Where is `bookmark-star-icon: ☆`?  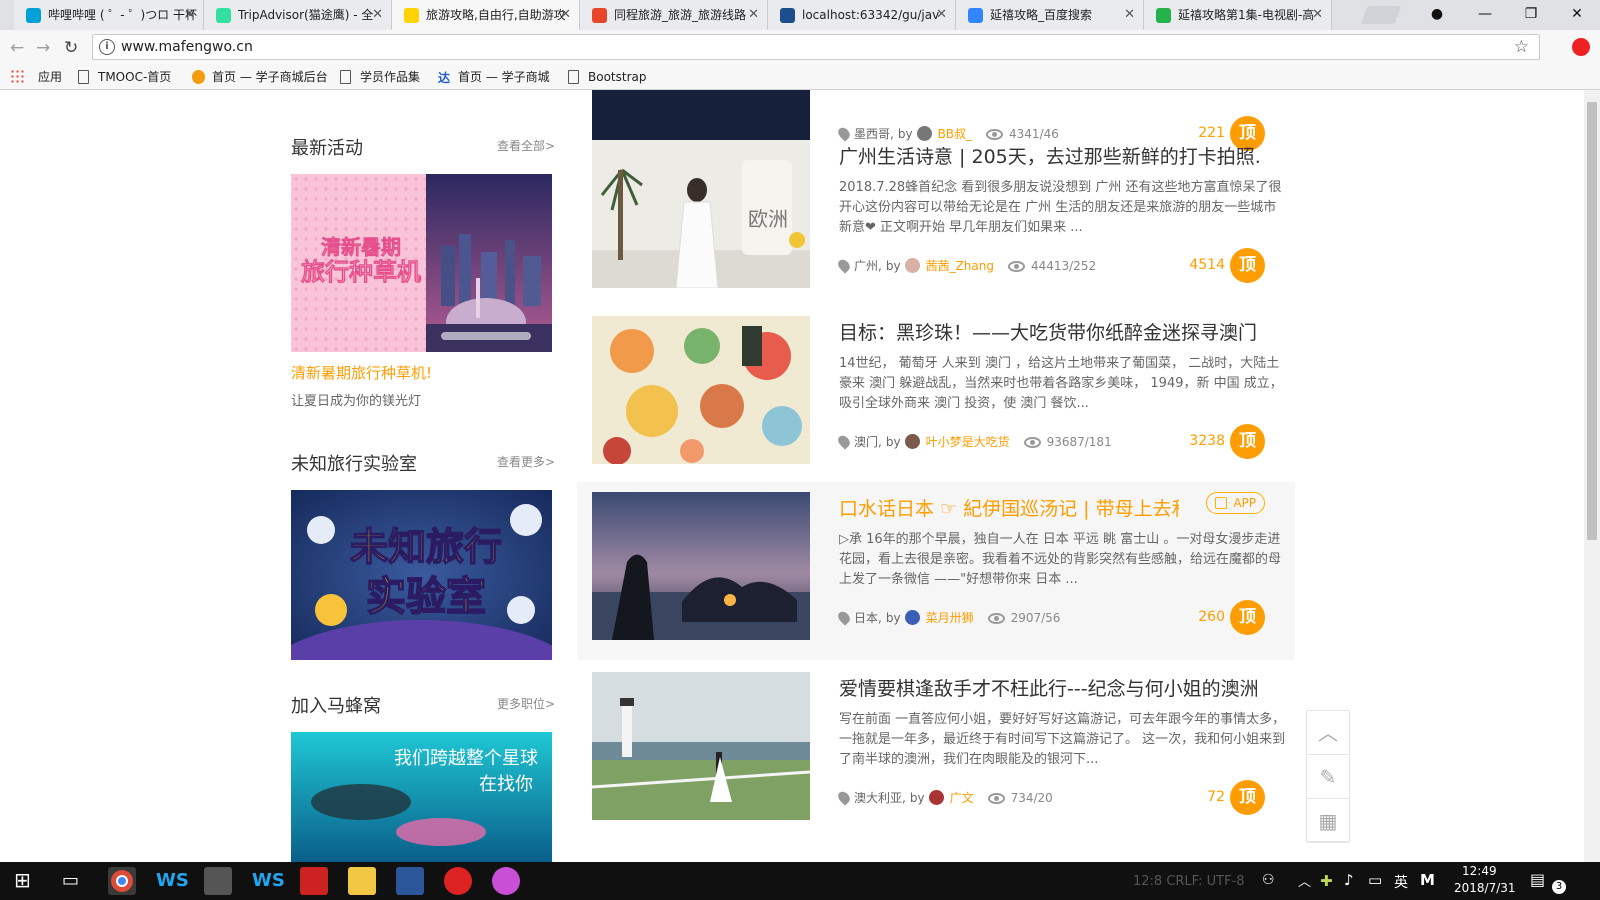
bookmark-star-icon: ☆ is located at coordinates (1521, 47).